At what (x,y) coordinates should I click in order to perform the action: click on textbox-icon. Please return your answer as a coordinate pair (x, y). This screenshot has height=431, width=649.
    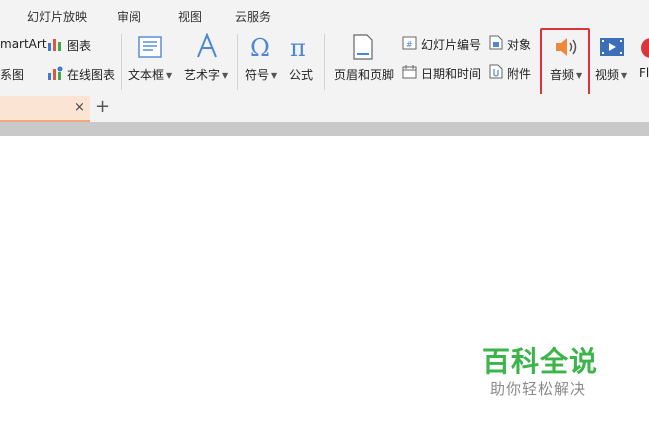
    Looking at the image, I should click on (150, 47).